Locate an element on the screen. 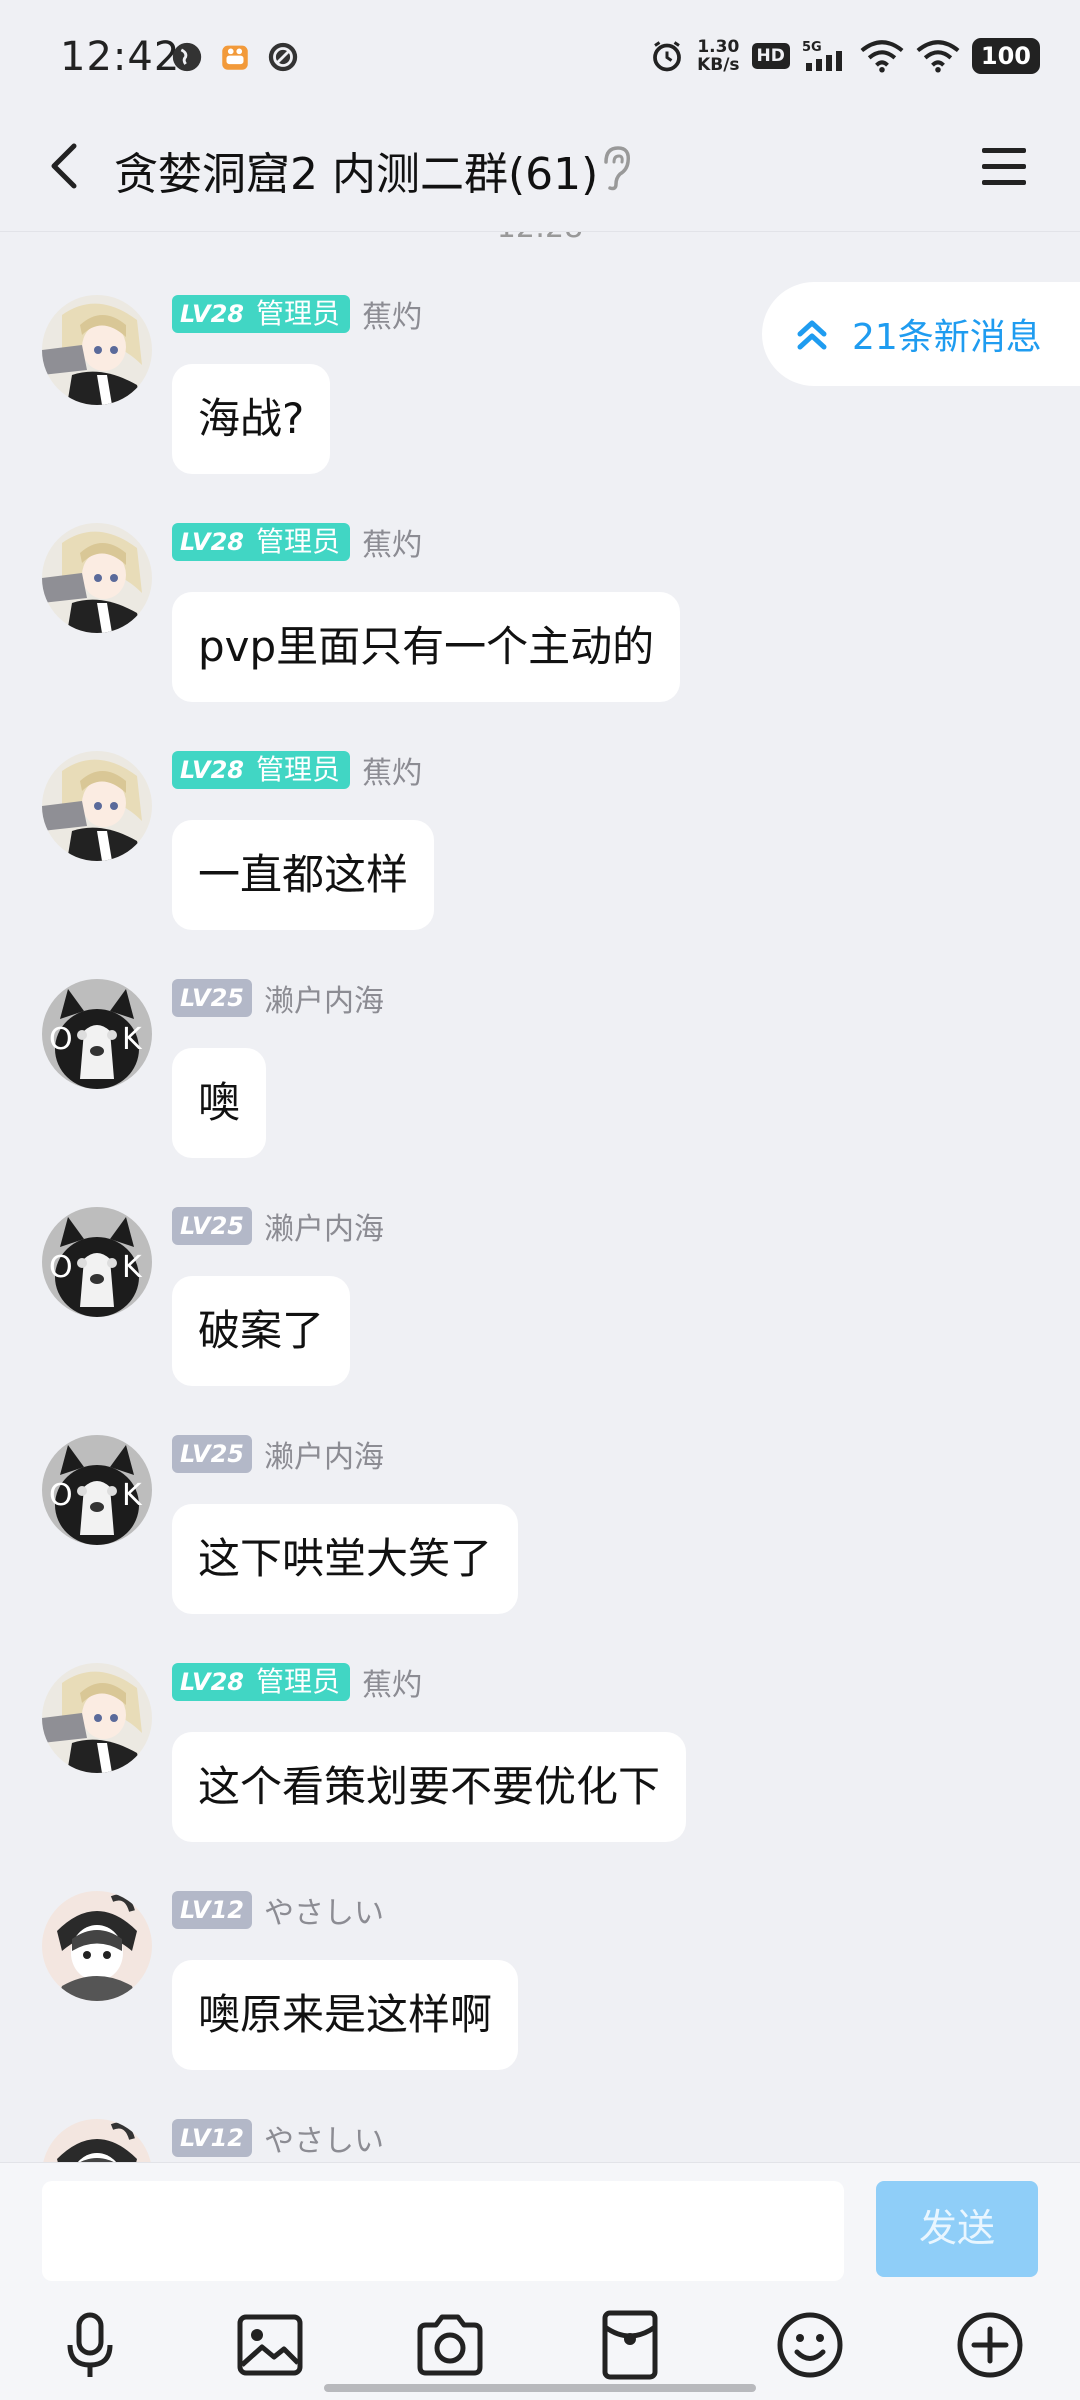 The height and width of the screenshot is (2400, 1080). wifi-signal-icon is located at coordinates (882, 56).